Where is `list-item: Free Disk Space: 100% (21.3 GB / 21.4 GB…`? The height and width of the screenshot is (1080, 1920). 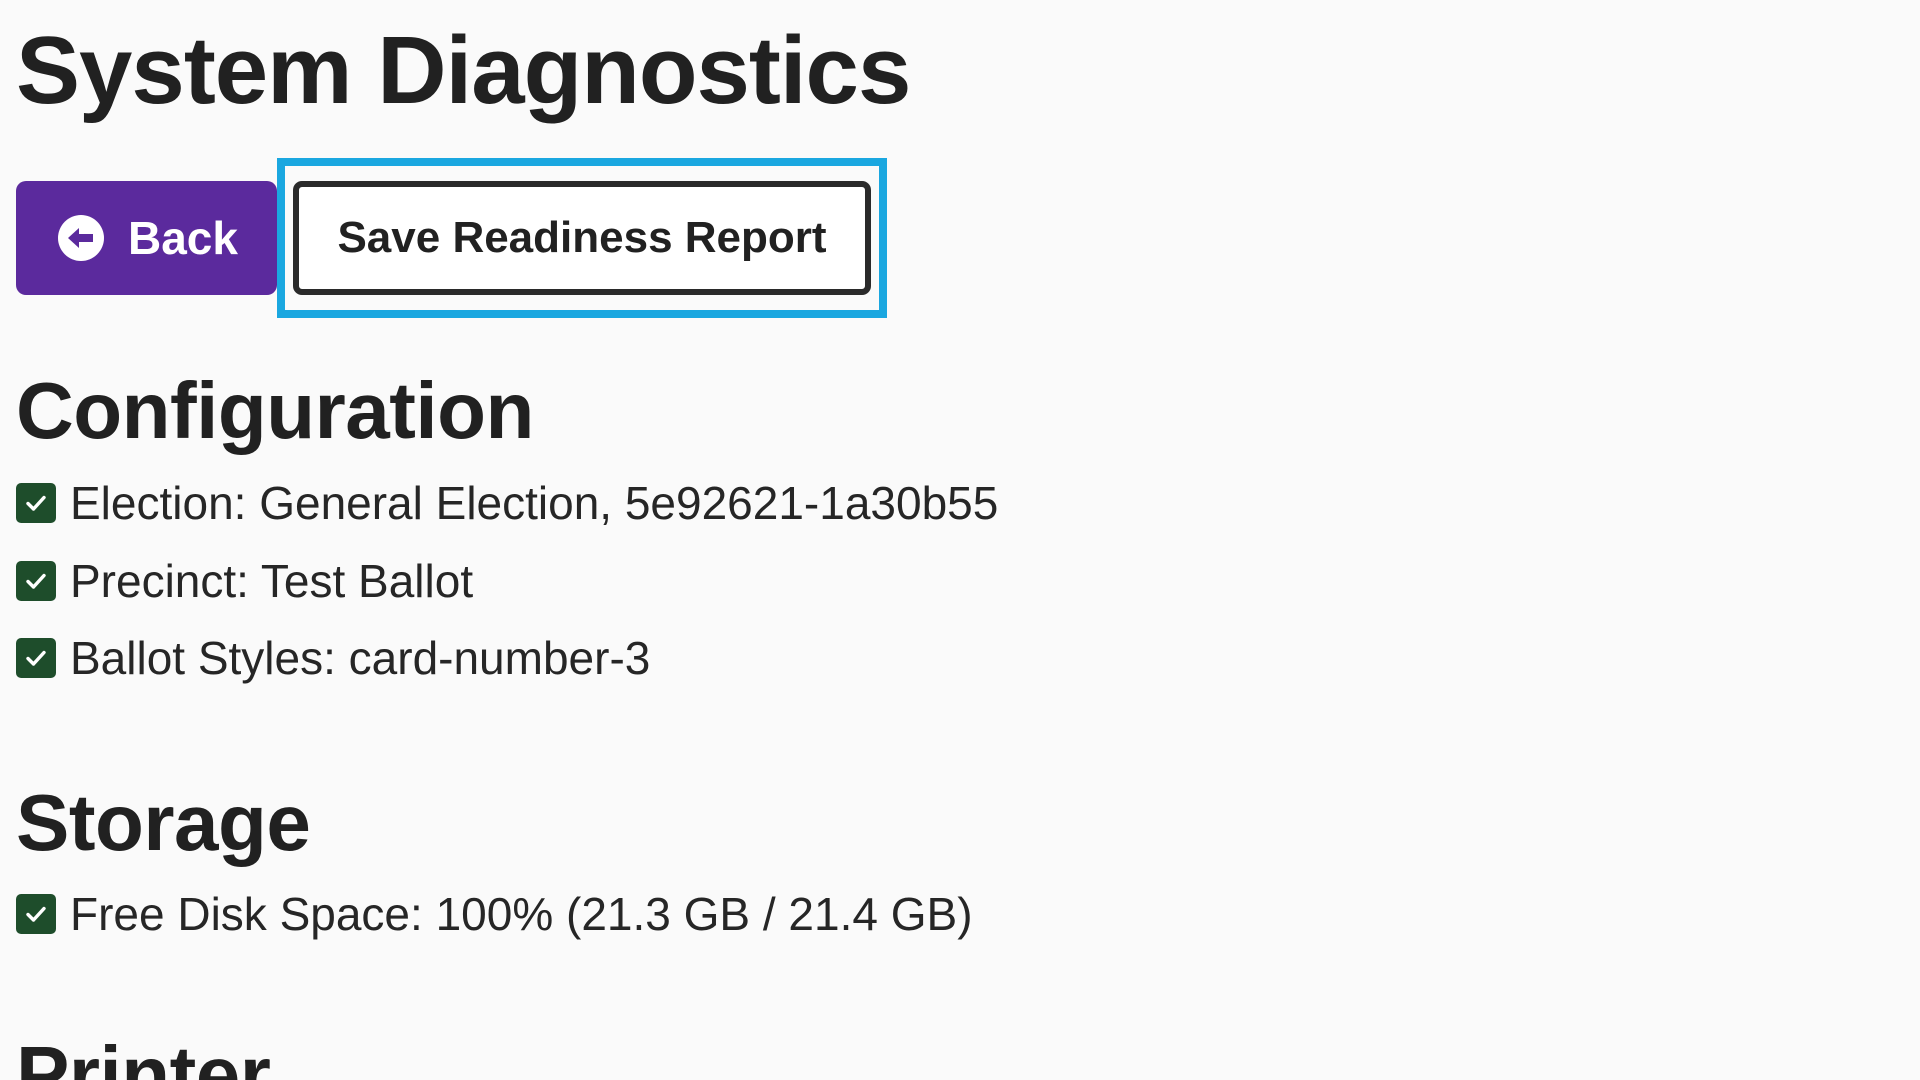
list-item: Free Disk Space: 100% (21.3 GB / 21.4 GB… is located at coordinates (494, 914).